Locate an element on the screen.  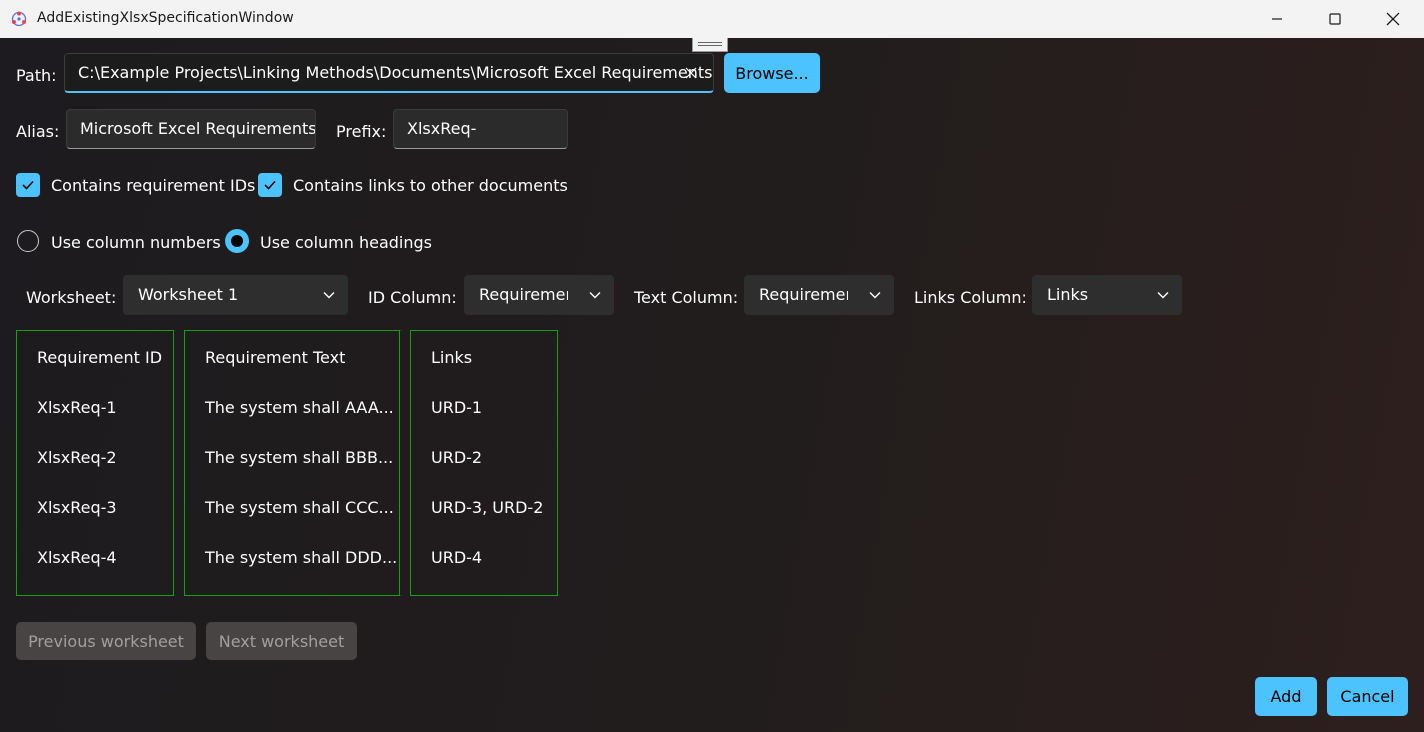
minimize-button is located at coordinates (1277, 19).